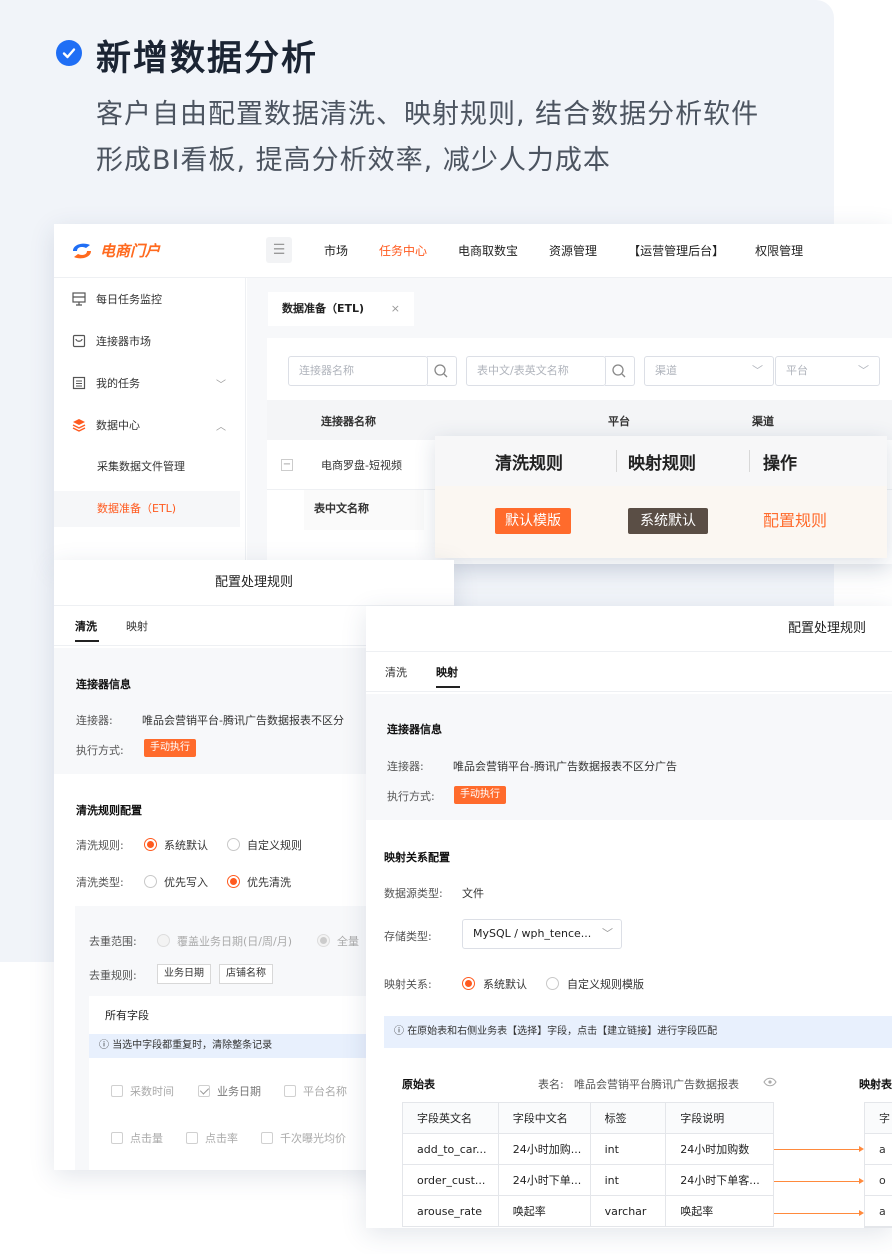  What do you see at coordinates (323, 940) in the screenshot?
I see `radio-full` at bounding box center [323, 940].